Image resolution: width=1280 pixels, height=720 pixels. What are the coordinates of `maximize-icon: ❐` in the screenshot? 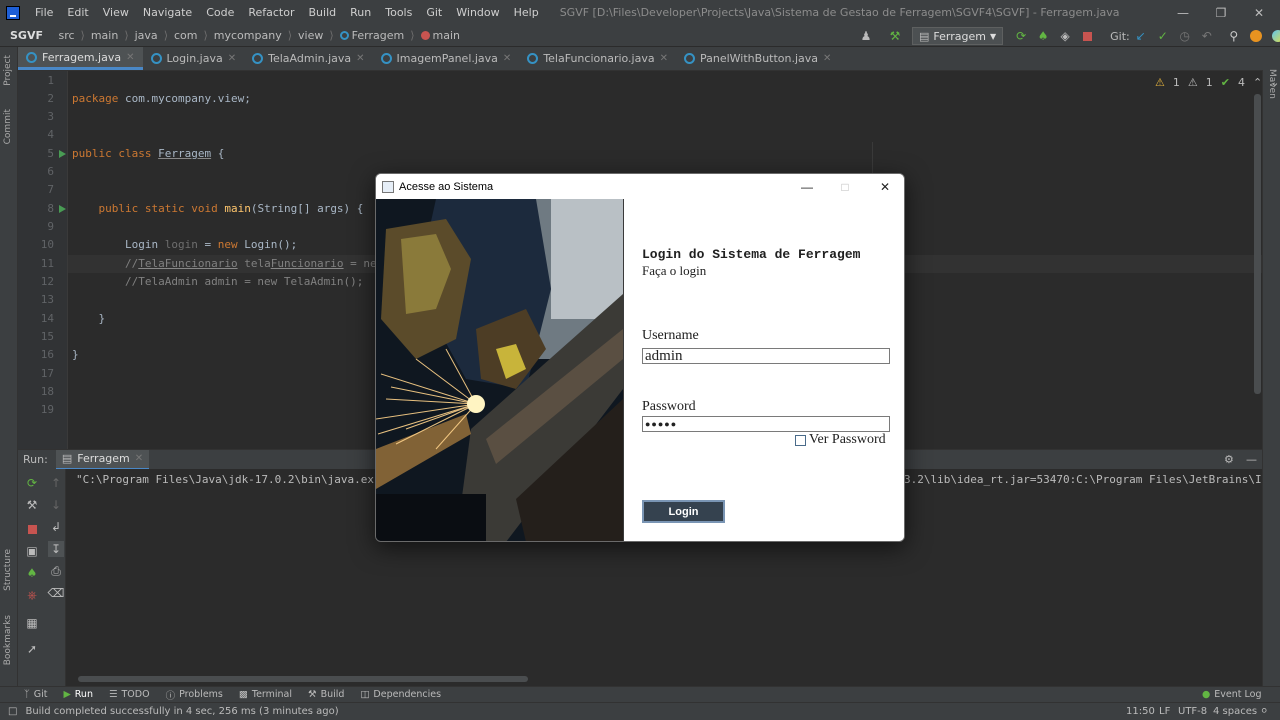 It's located at (1221, 12).